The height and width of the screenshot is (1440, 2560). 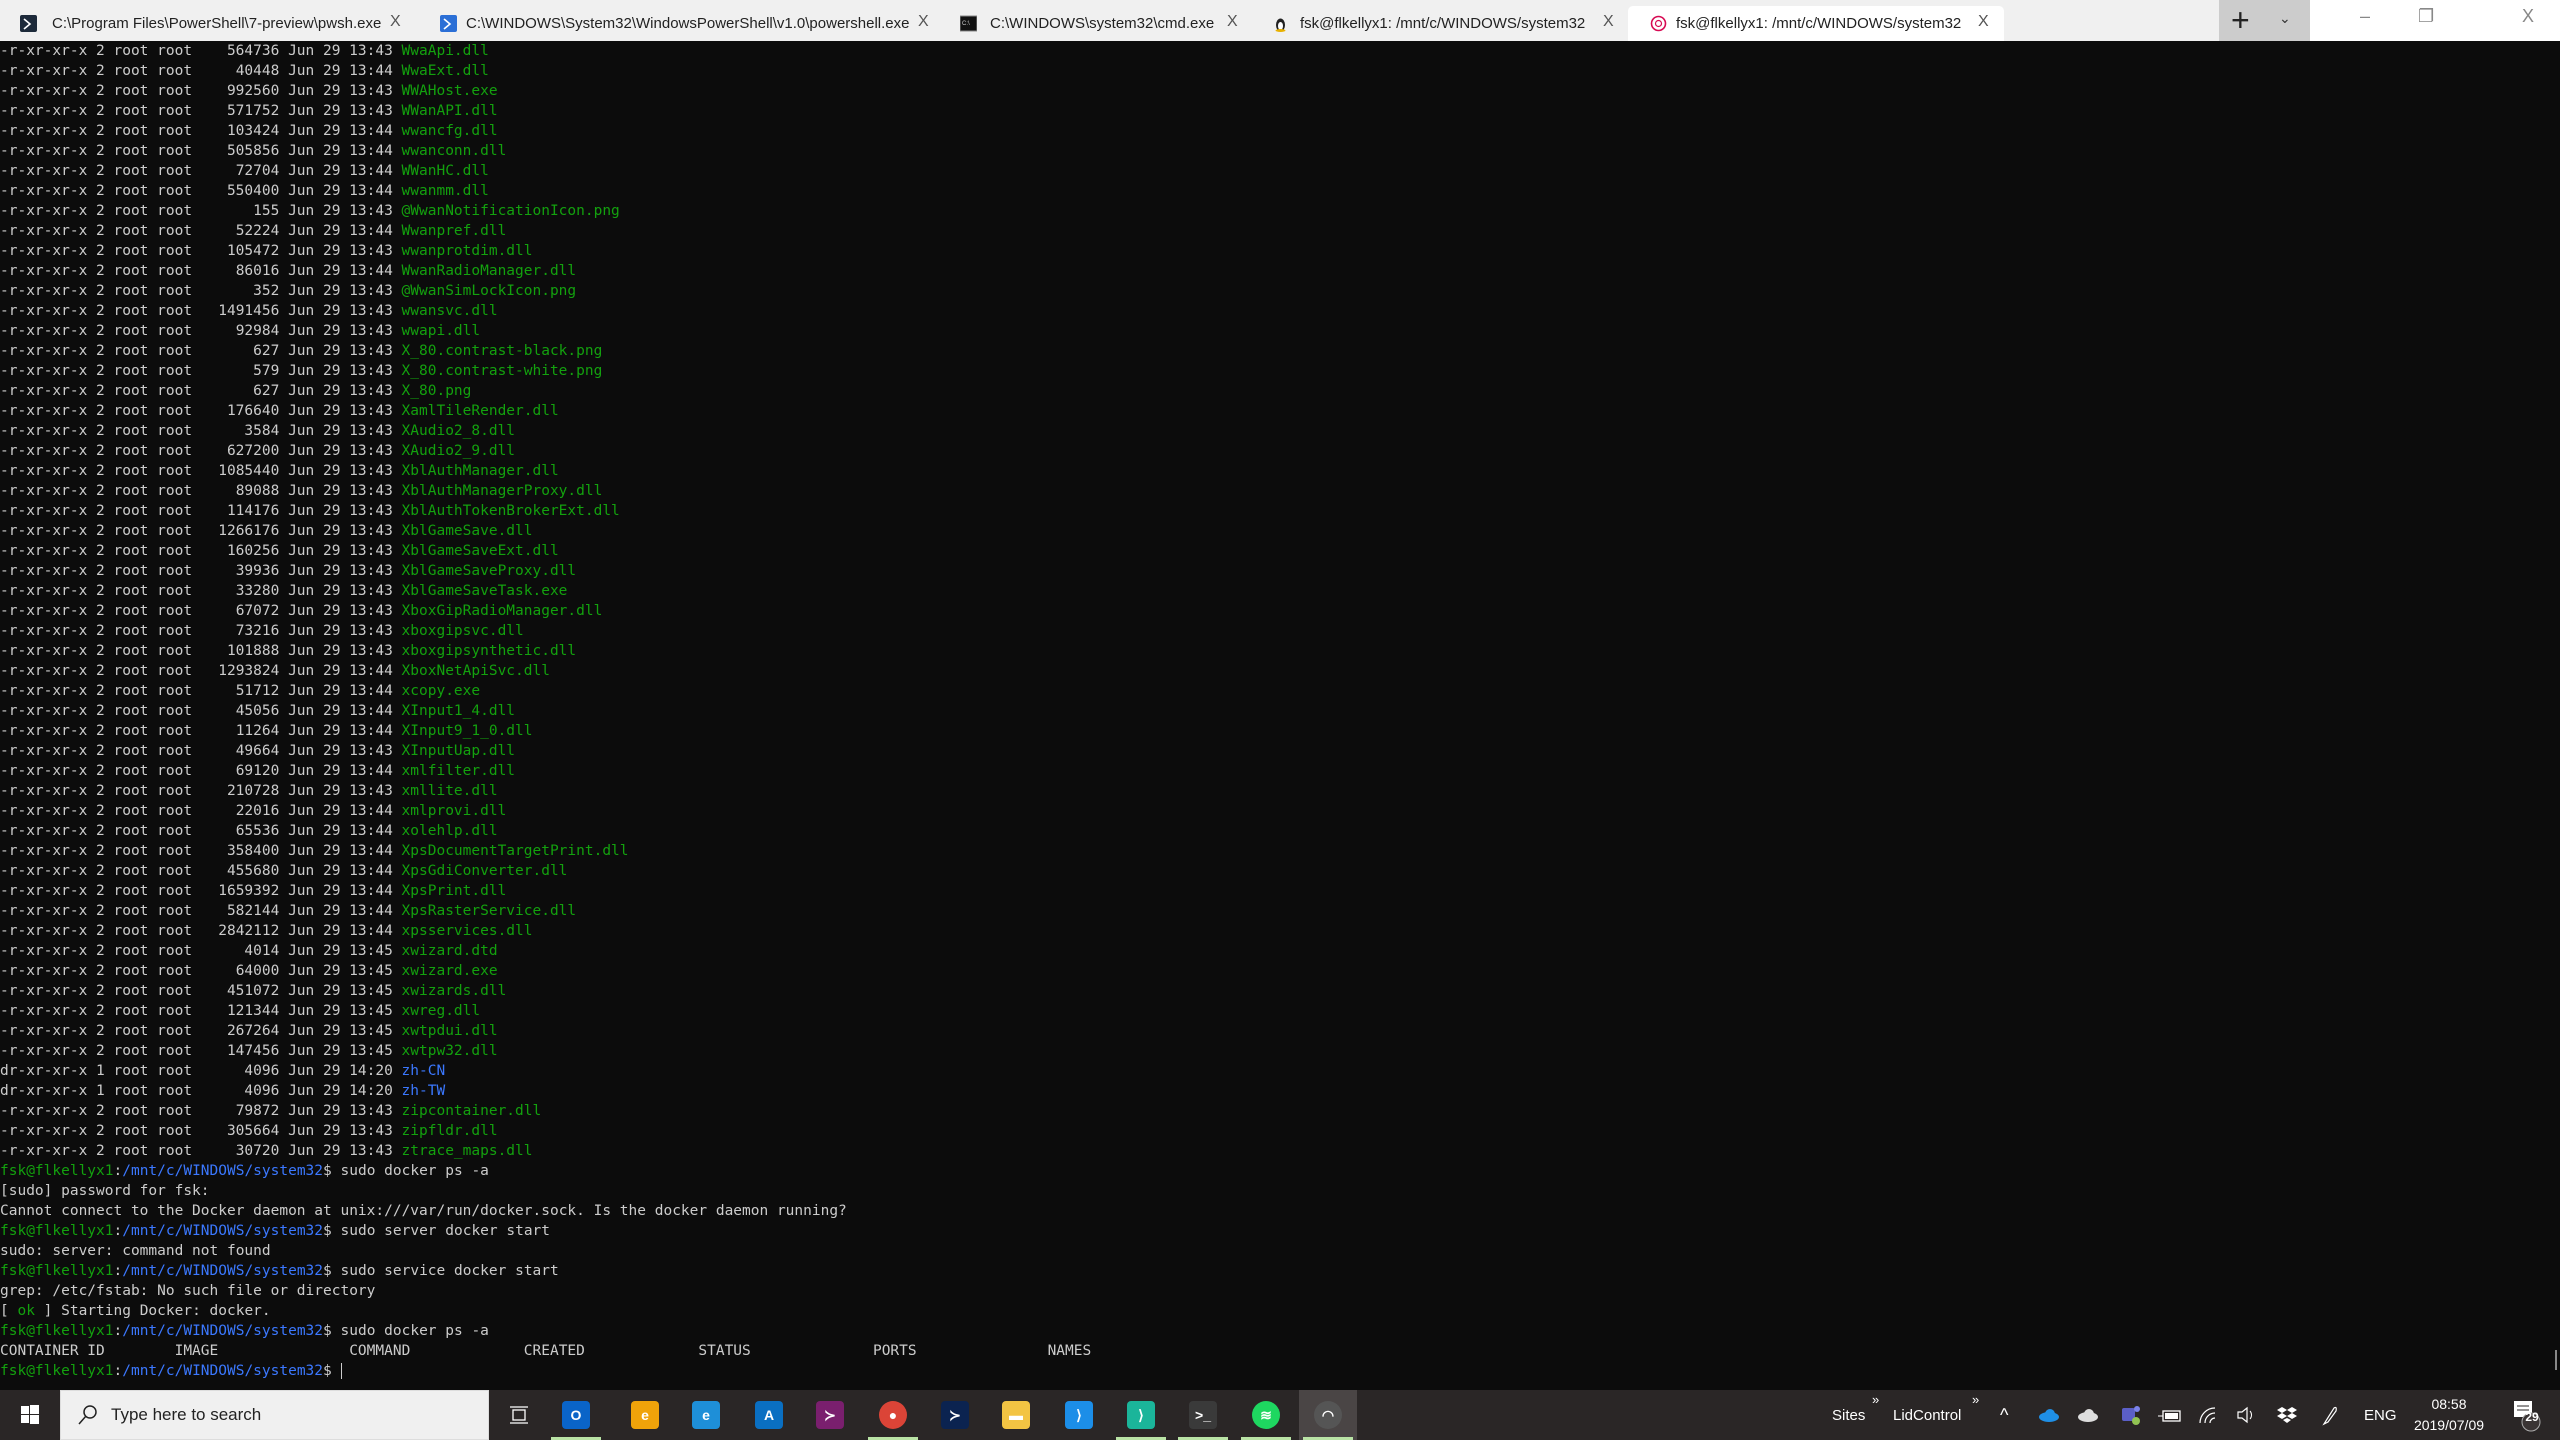 What do you see at coordinates (1275, 1371) in the screenshot?
I see `prompt-line: fsk@flkellyx1:/mnt/c/WINDOWS/system32$` at bounding box center [1275, 1371].